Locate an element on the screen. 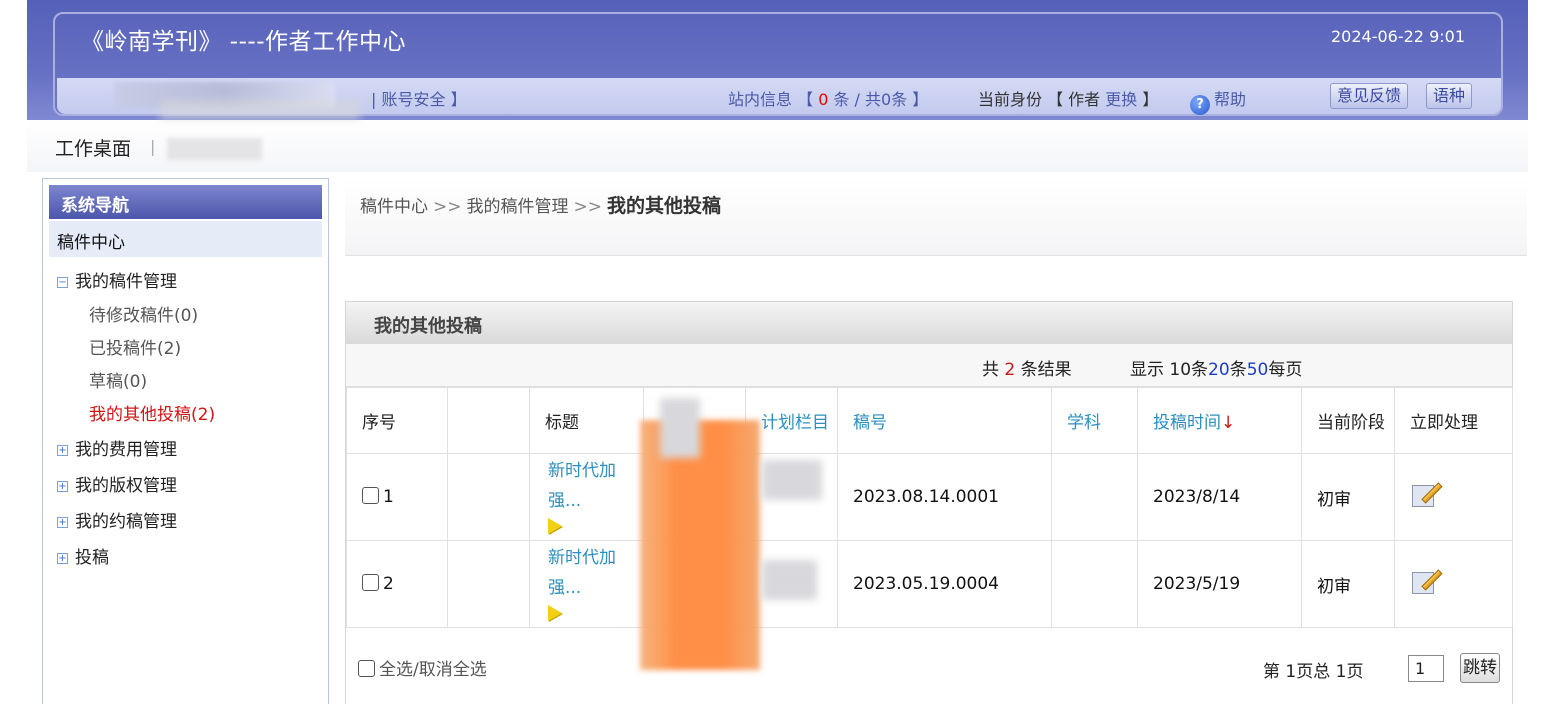 This screenshot has width=1561, height=704. breadcrumb-item: 我的稿件管理 is located at coordinates (518, 207).